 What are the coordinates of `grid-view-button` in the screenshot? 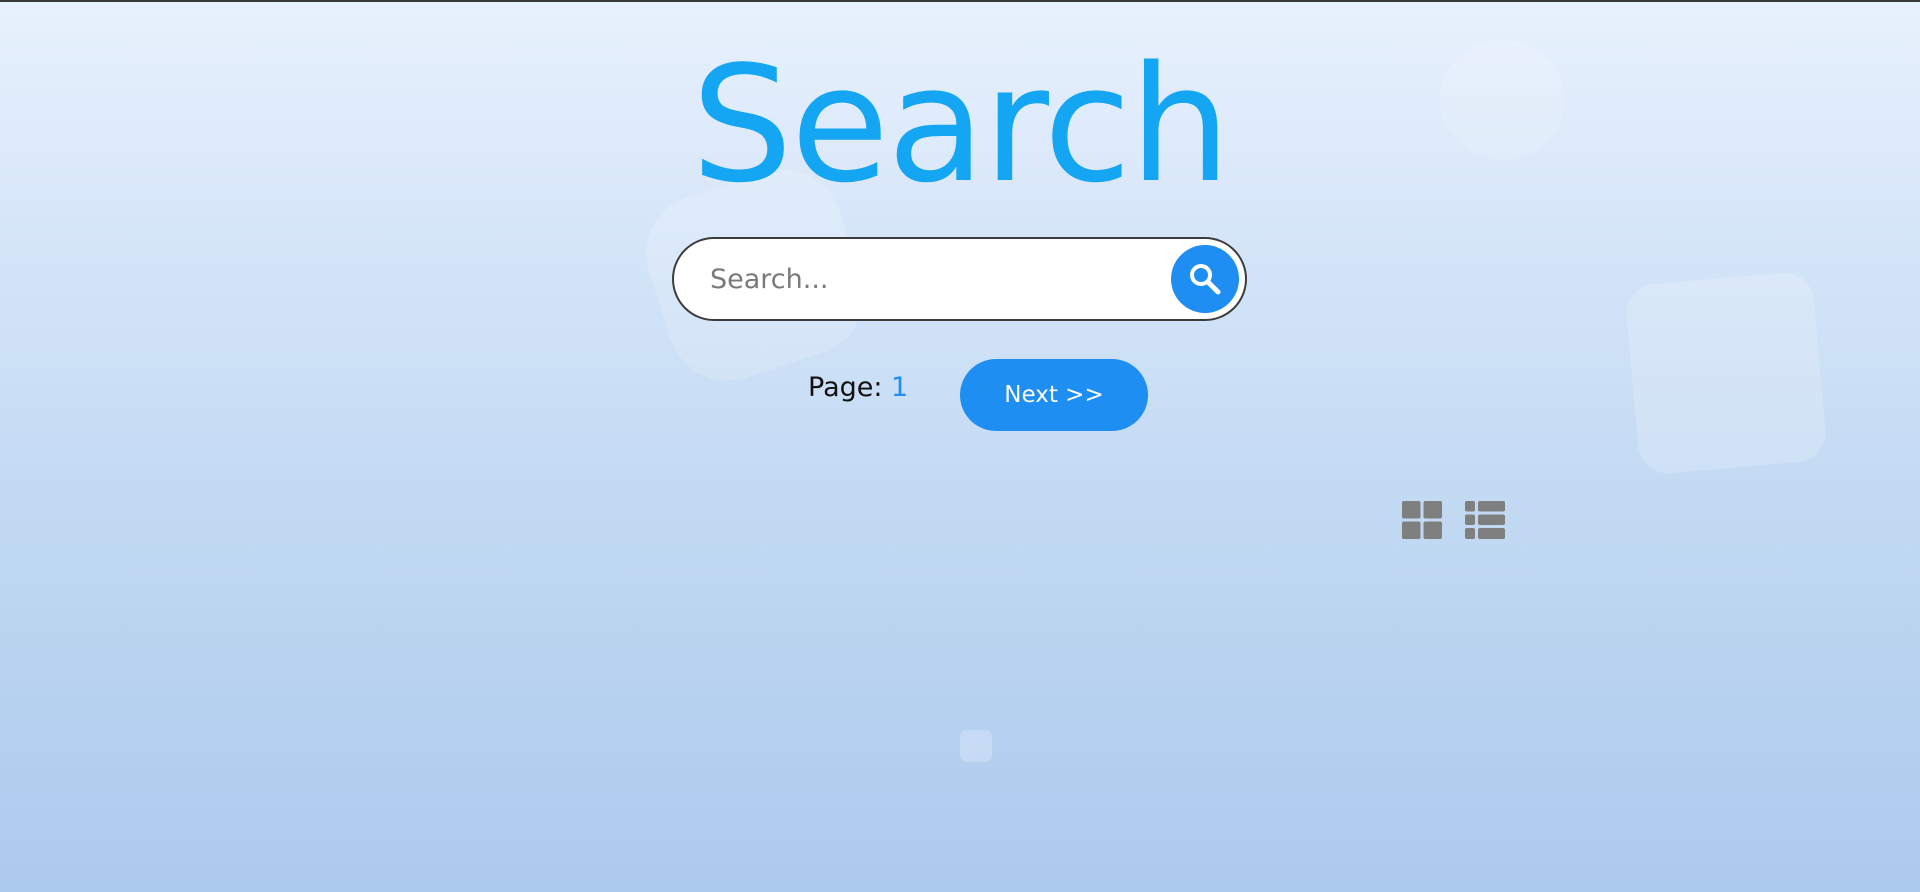 It's located at (1422, 520).